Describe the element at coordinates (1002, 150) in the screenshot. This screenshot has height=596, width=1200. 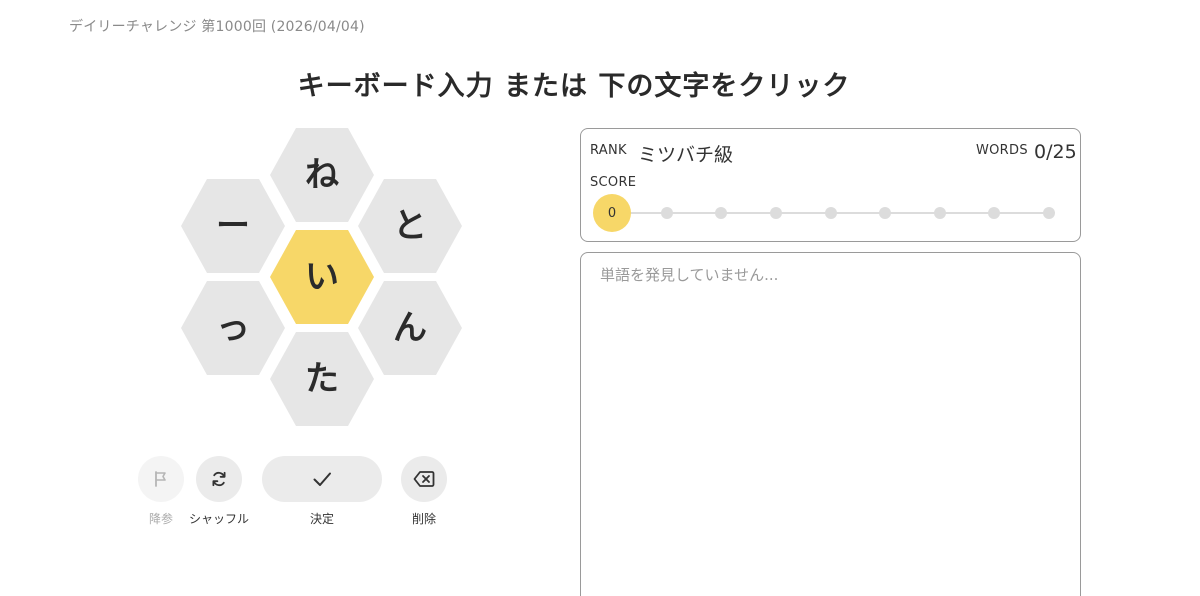
I see `words-label: WORDS` at that location.